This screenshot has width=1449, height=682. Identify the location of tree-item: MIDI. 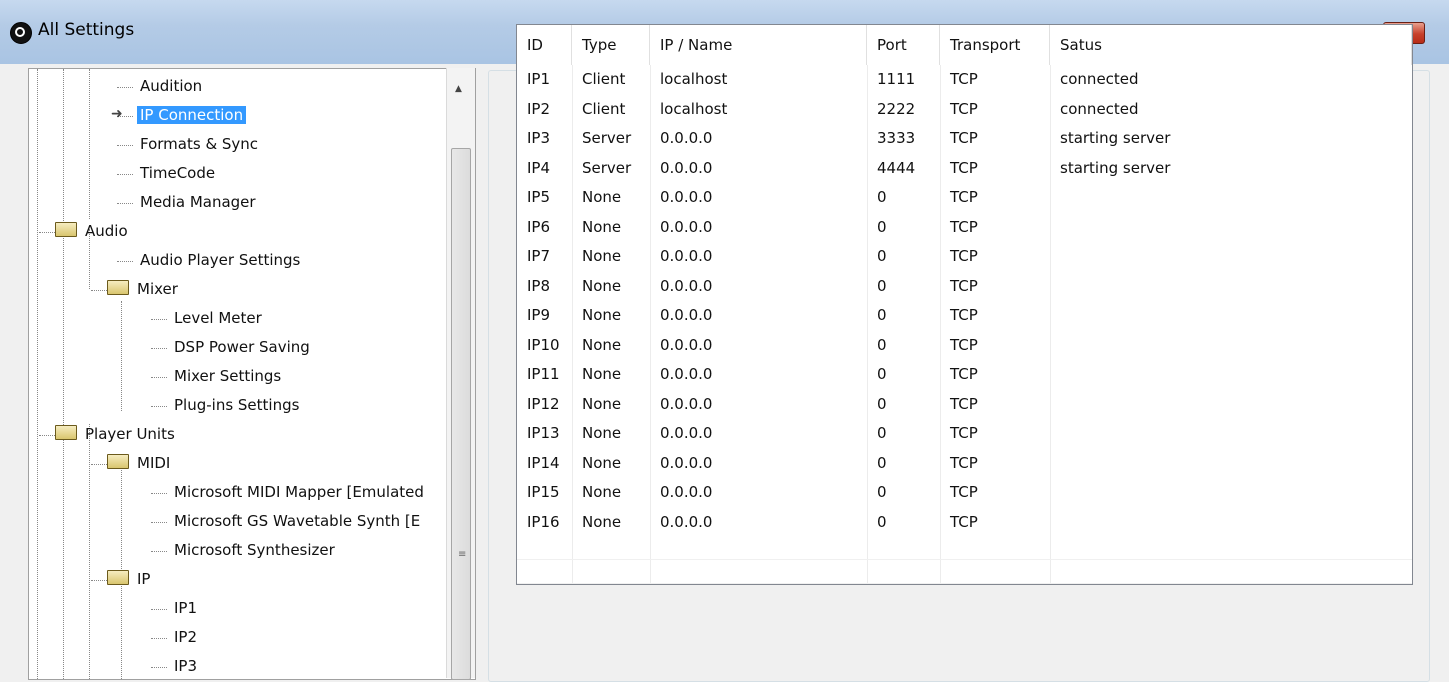
(140, 463).